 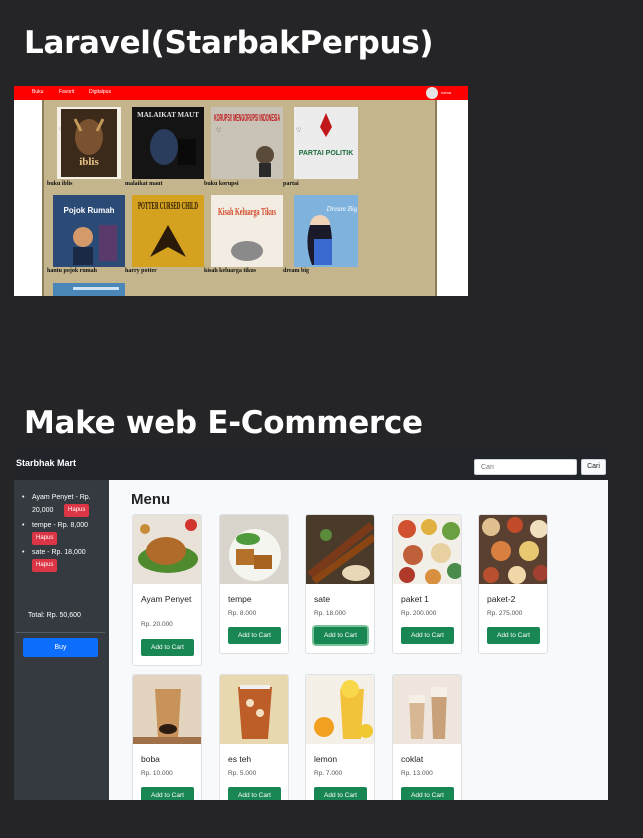 I want to click on book-cover: PARTAI POLITIK, so click(x=326, y=143).